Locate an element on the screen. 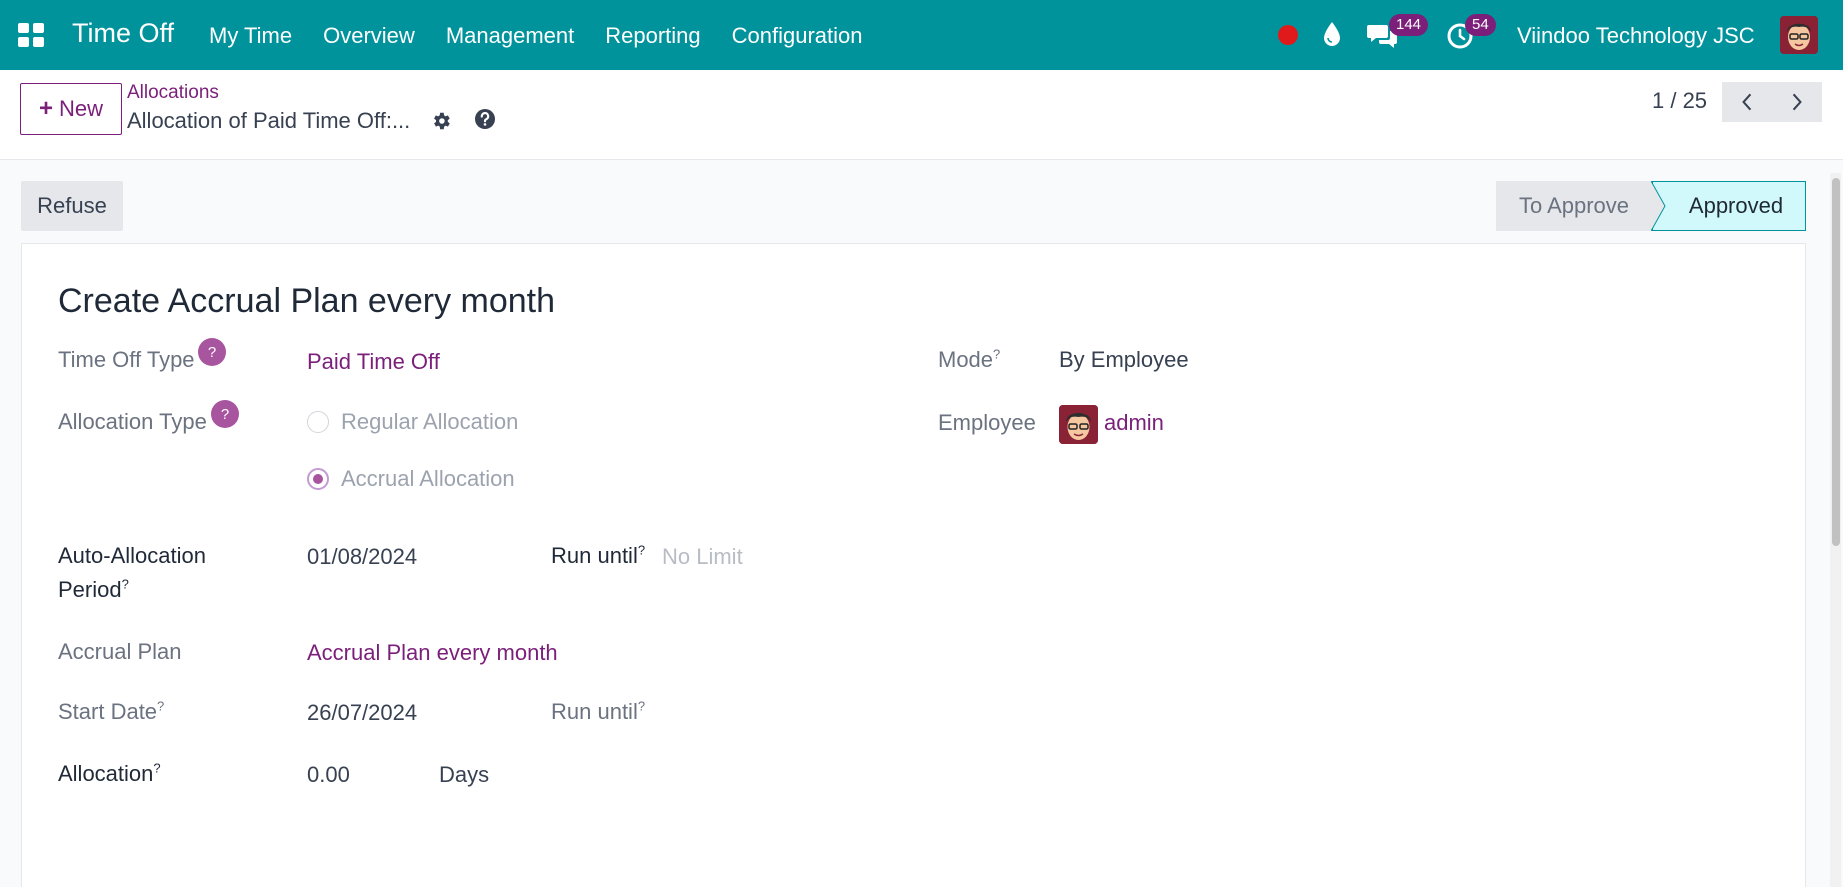 This screenshot has height=887, width=1843. new-button: + New is located at coordinates (71, 109).